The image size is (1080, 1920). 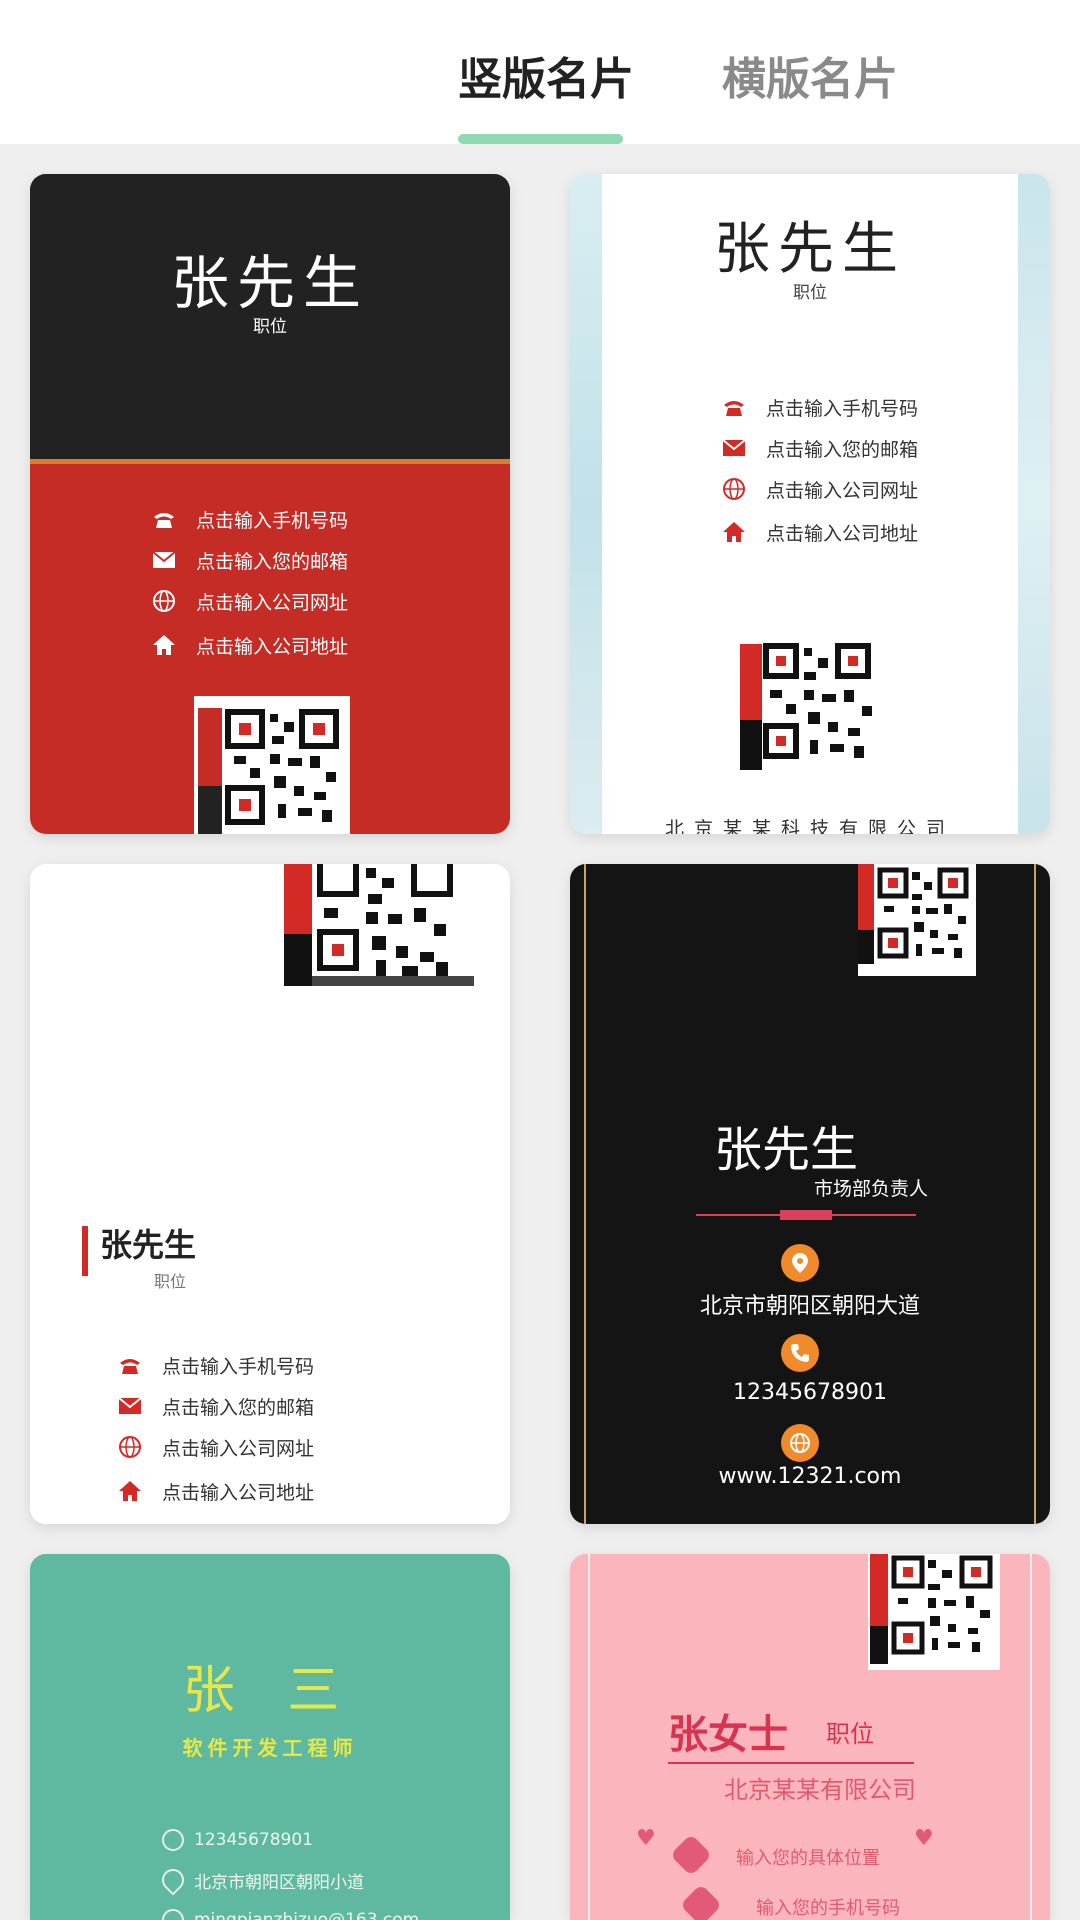 I want to click on card-divider, so click(x=270, y=461).